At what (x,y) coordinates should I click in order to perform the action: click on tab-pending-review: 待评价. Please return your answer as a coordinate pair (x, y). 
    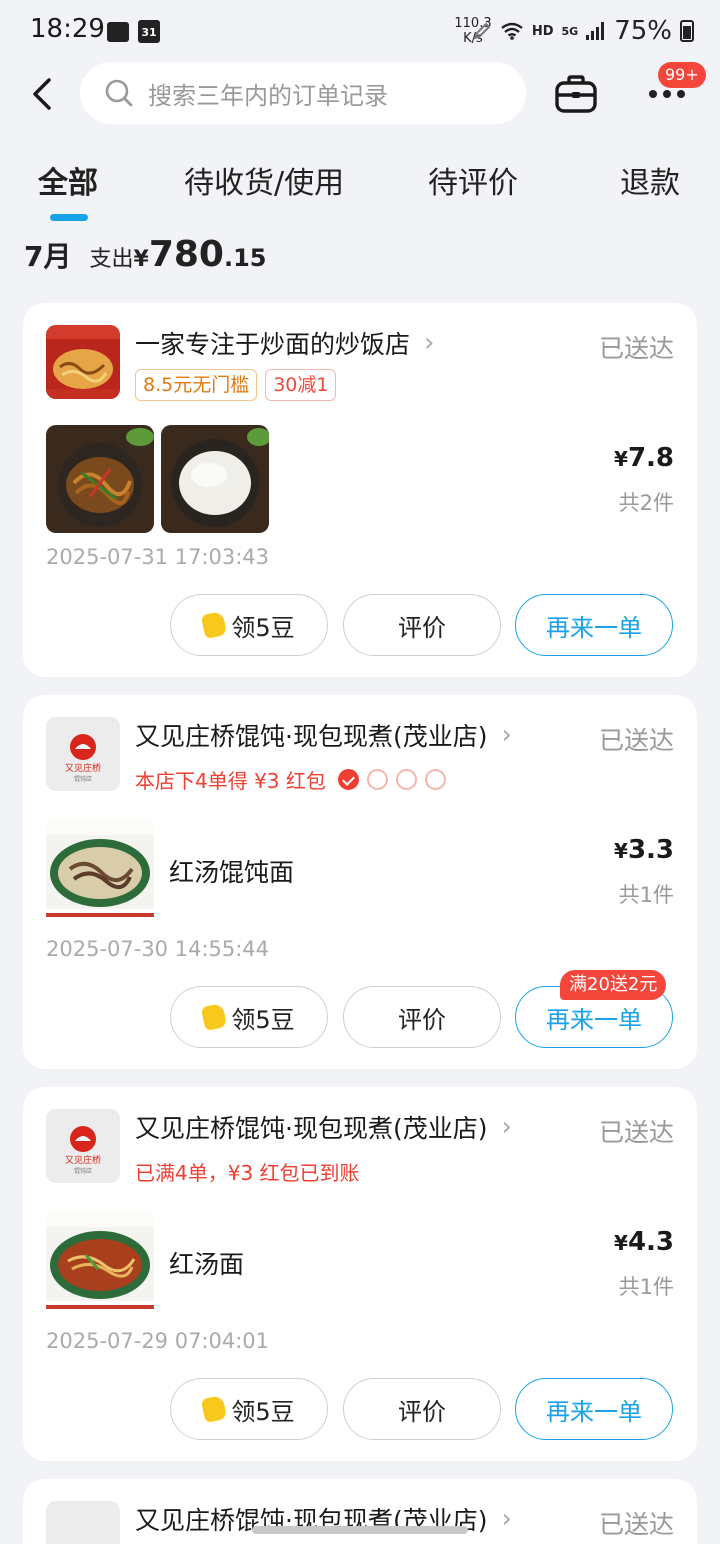
    Looking at the image, I should click on (473, 180).